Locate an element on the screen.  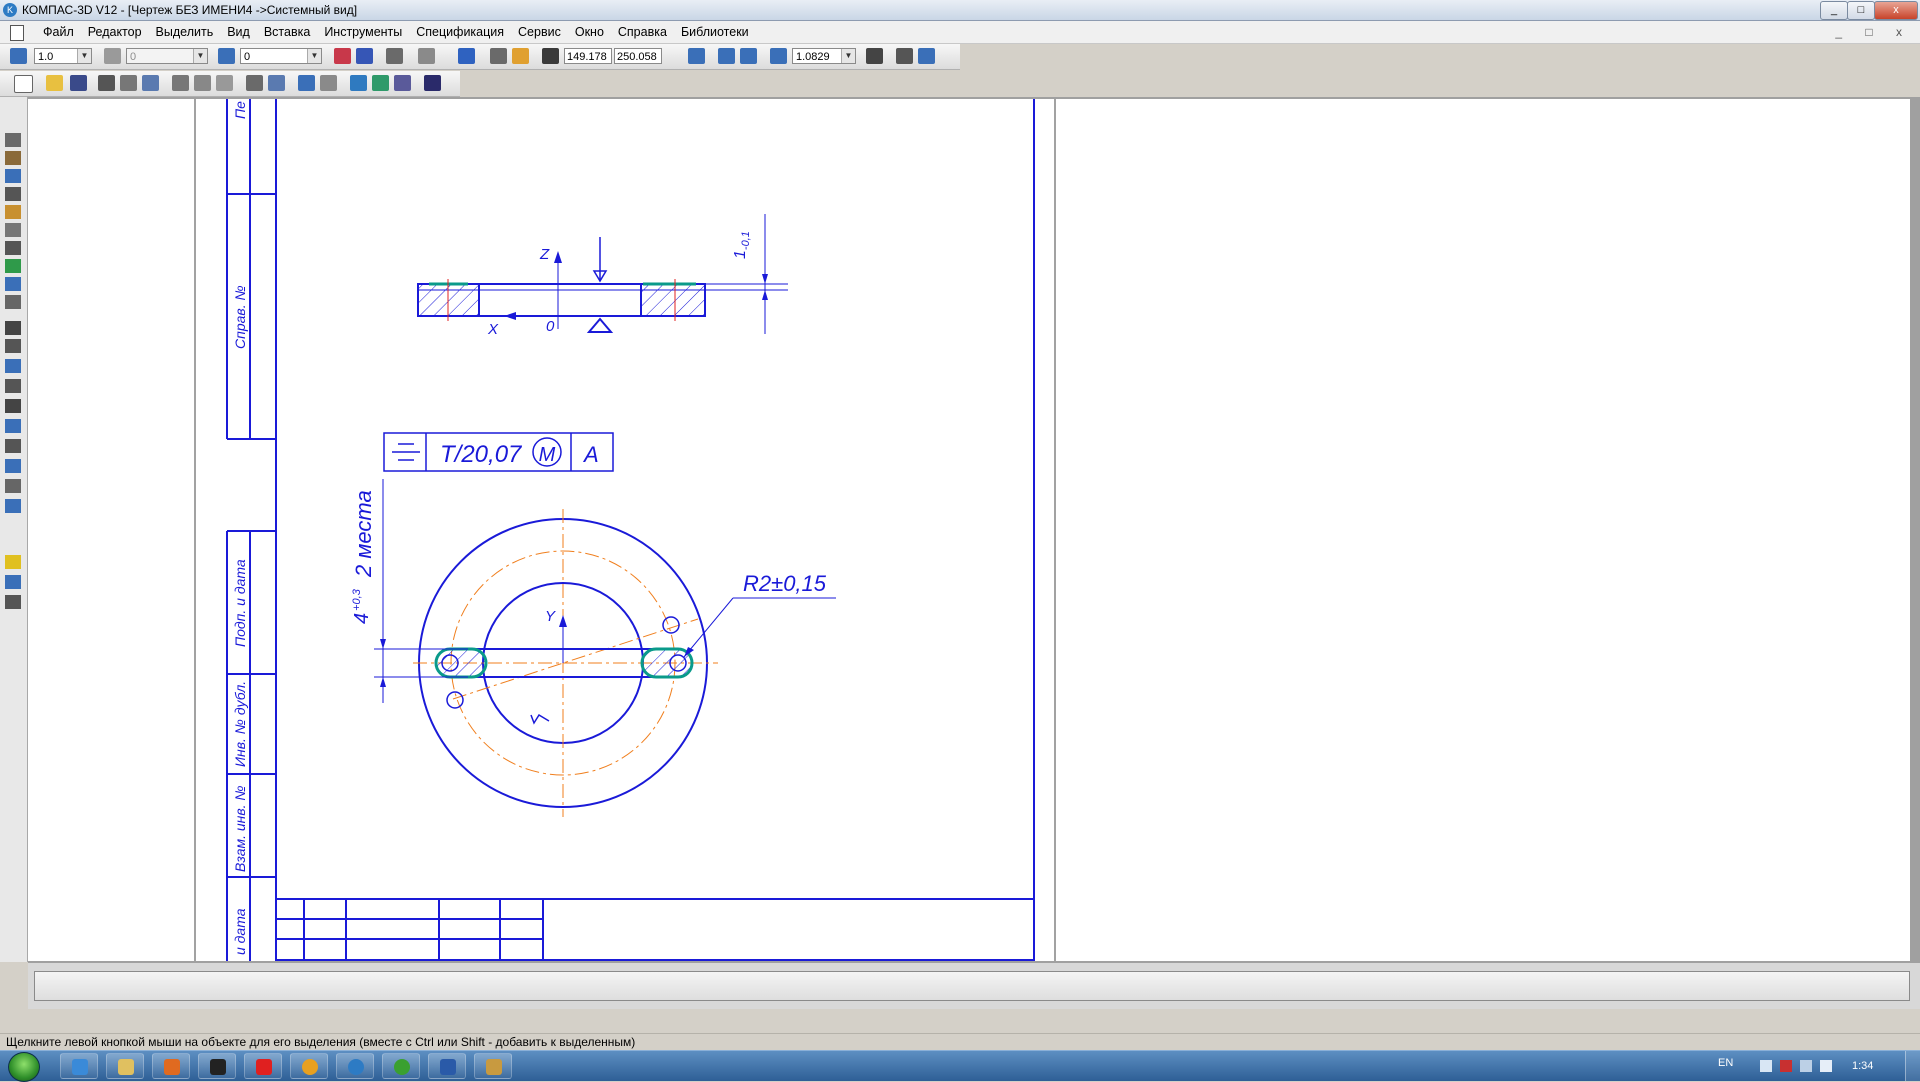
target-icon is located at coordinates (13, 582).